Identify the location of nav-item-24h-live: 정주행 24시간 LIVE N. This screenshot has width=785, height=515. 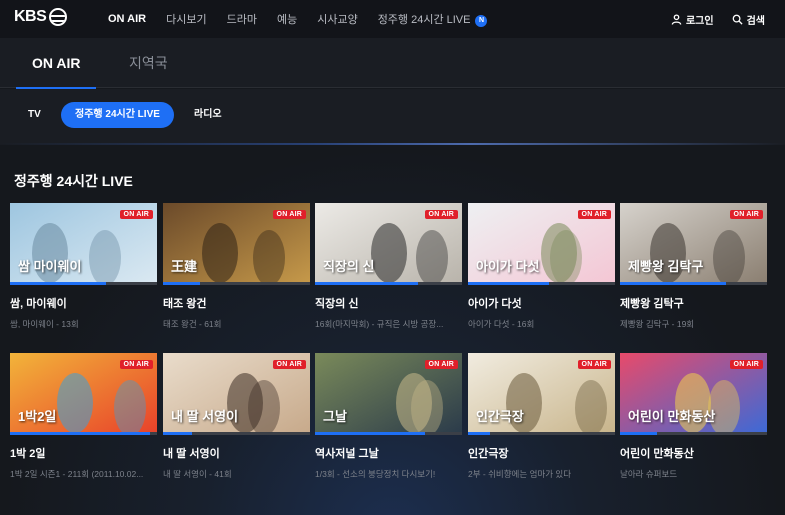
(433, 19).